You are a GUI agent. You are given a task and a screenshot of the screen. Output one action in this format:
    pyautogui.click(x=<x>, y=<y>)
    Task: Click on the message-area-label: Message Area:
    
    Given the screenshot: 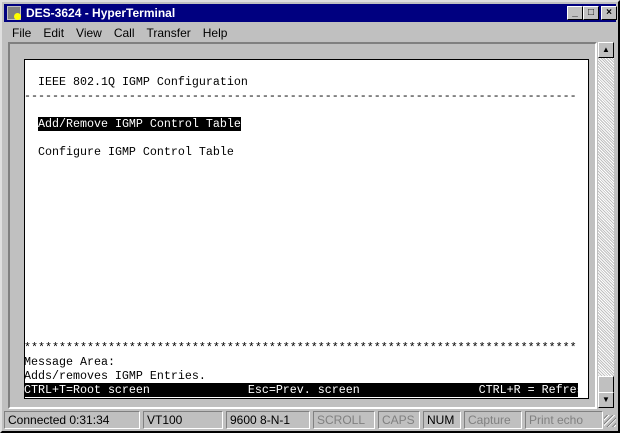 What is the action you would take?
    pyautogui.click(x=69, y=362)
    